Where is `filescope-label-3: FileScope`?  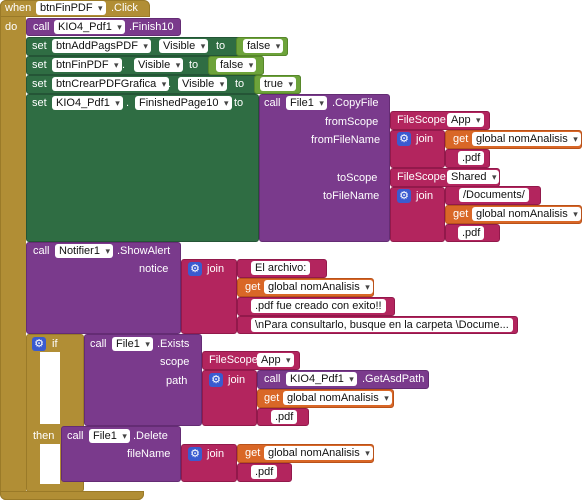
filescope-label-3: FileScope is located at coordinates (233, 360).